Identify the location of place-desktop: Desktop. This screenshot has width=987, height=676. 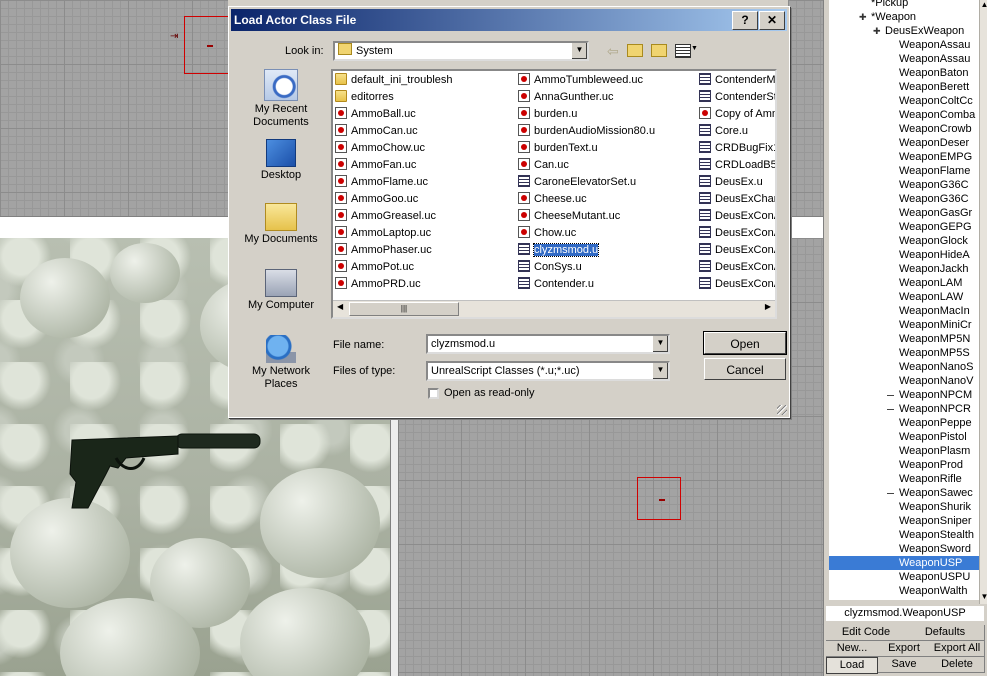
(281, 160).